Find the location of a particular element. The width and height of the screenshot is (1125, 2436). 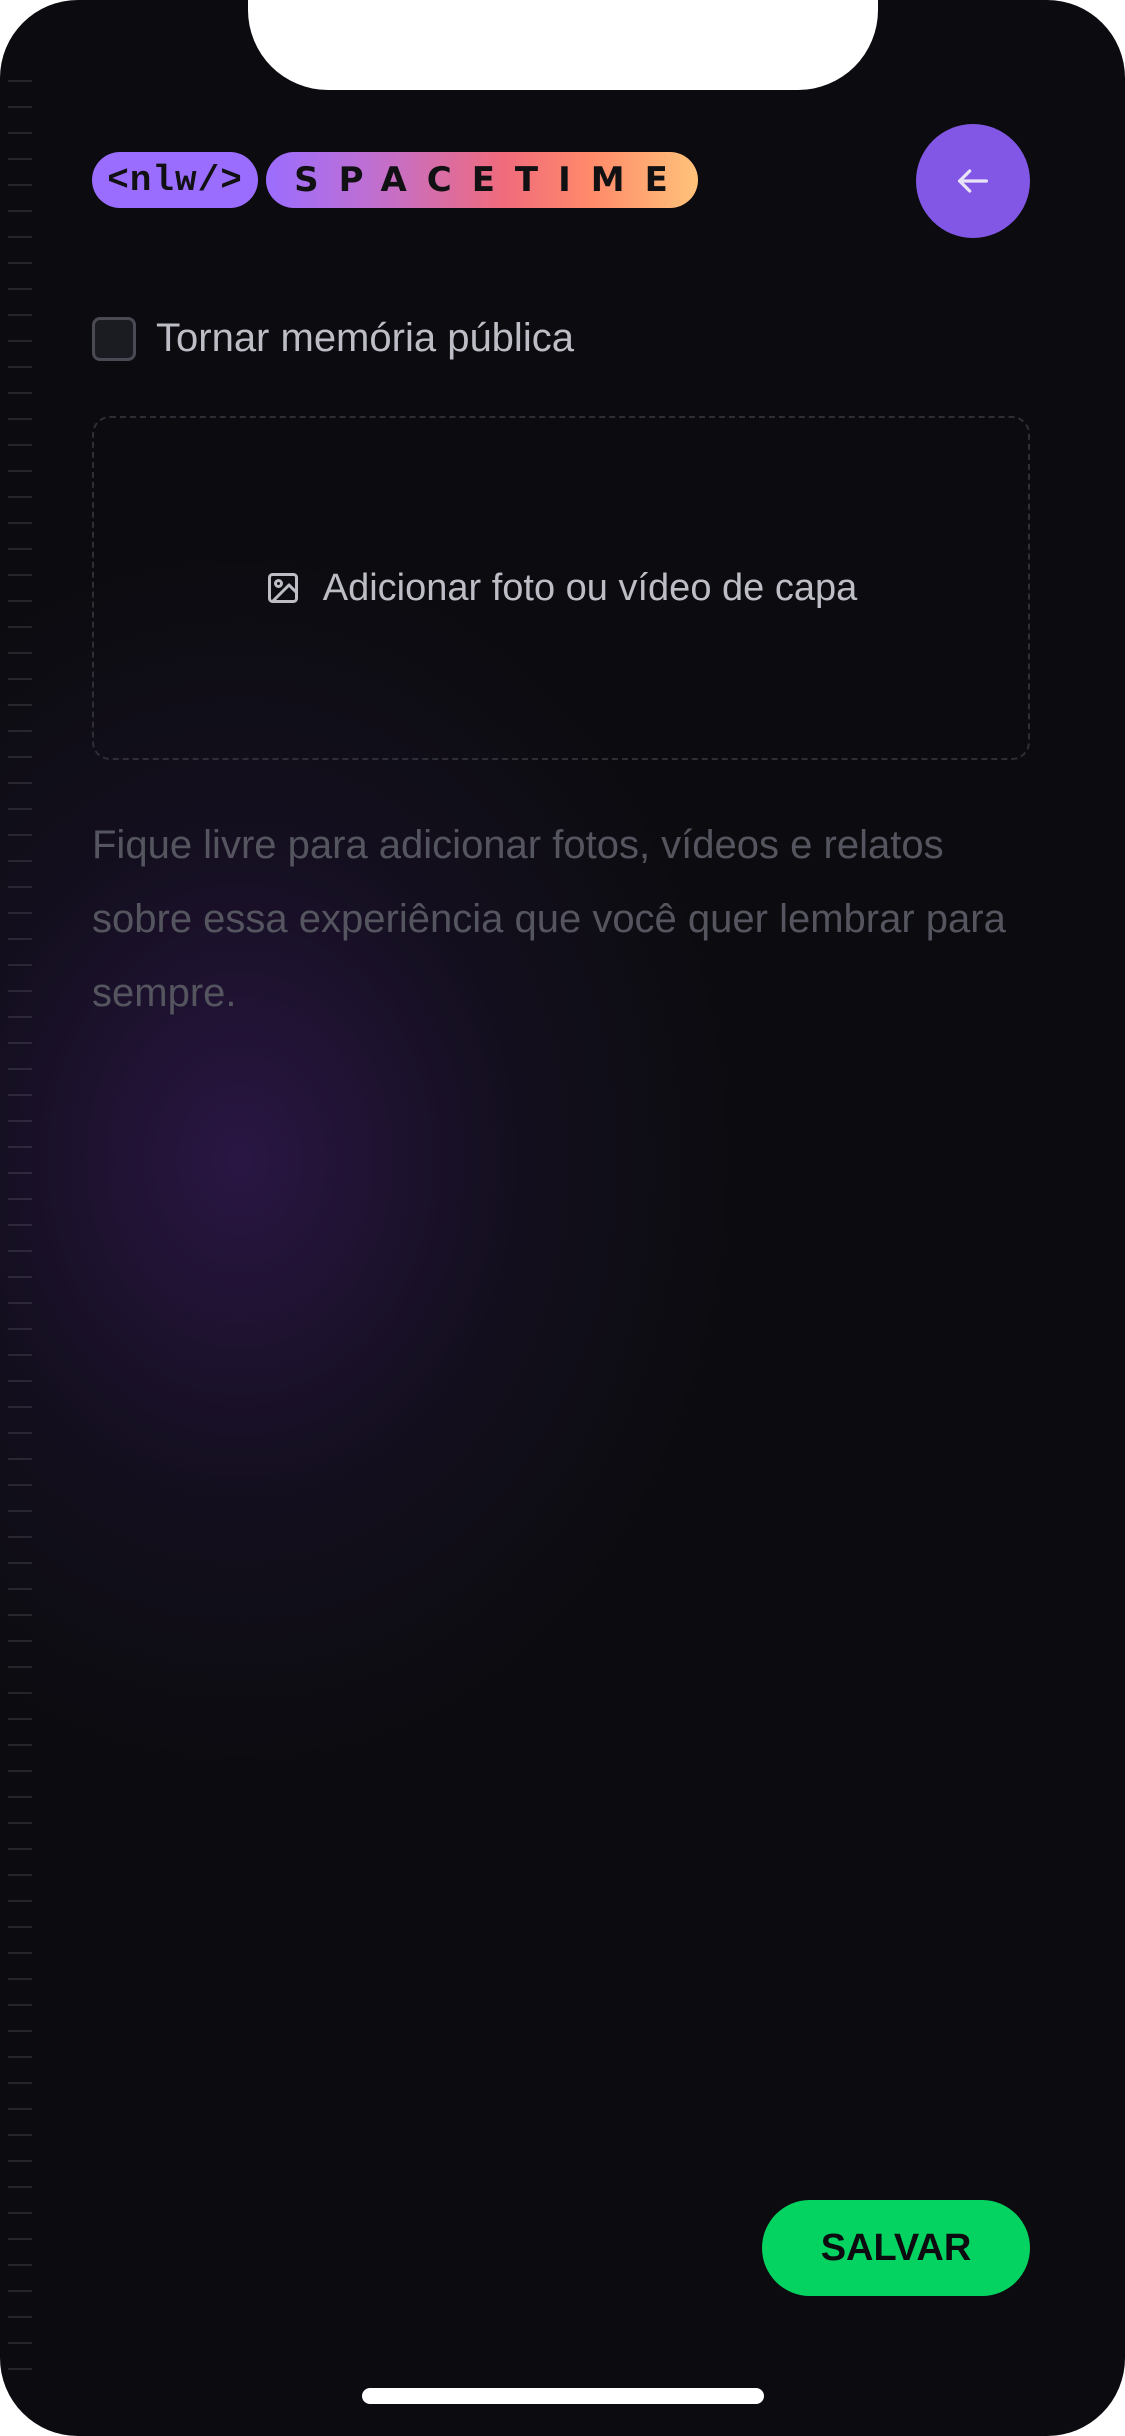

public-checkbox is located at coordinates (114, 338).